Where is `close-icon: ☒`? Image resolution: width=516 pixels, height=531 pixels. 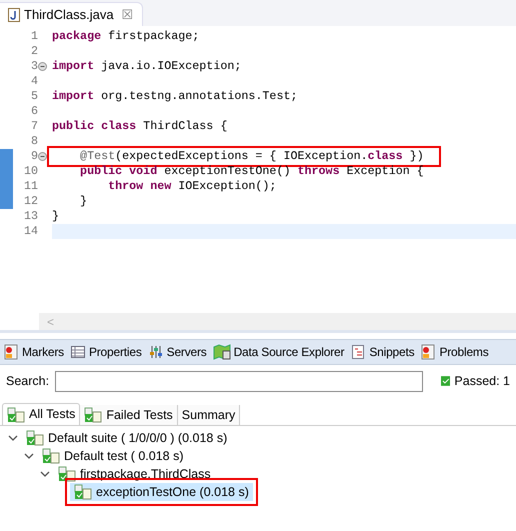
close-icon: ☒ is located at coordinates (128, 14).